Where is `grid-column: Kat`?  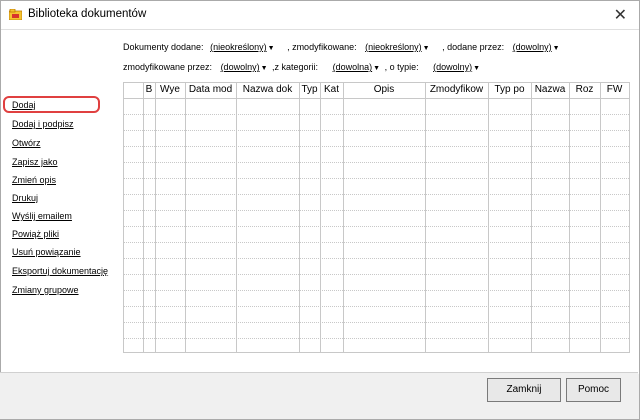
grid-column: Kat is located at coordinates (331, 217).